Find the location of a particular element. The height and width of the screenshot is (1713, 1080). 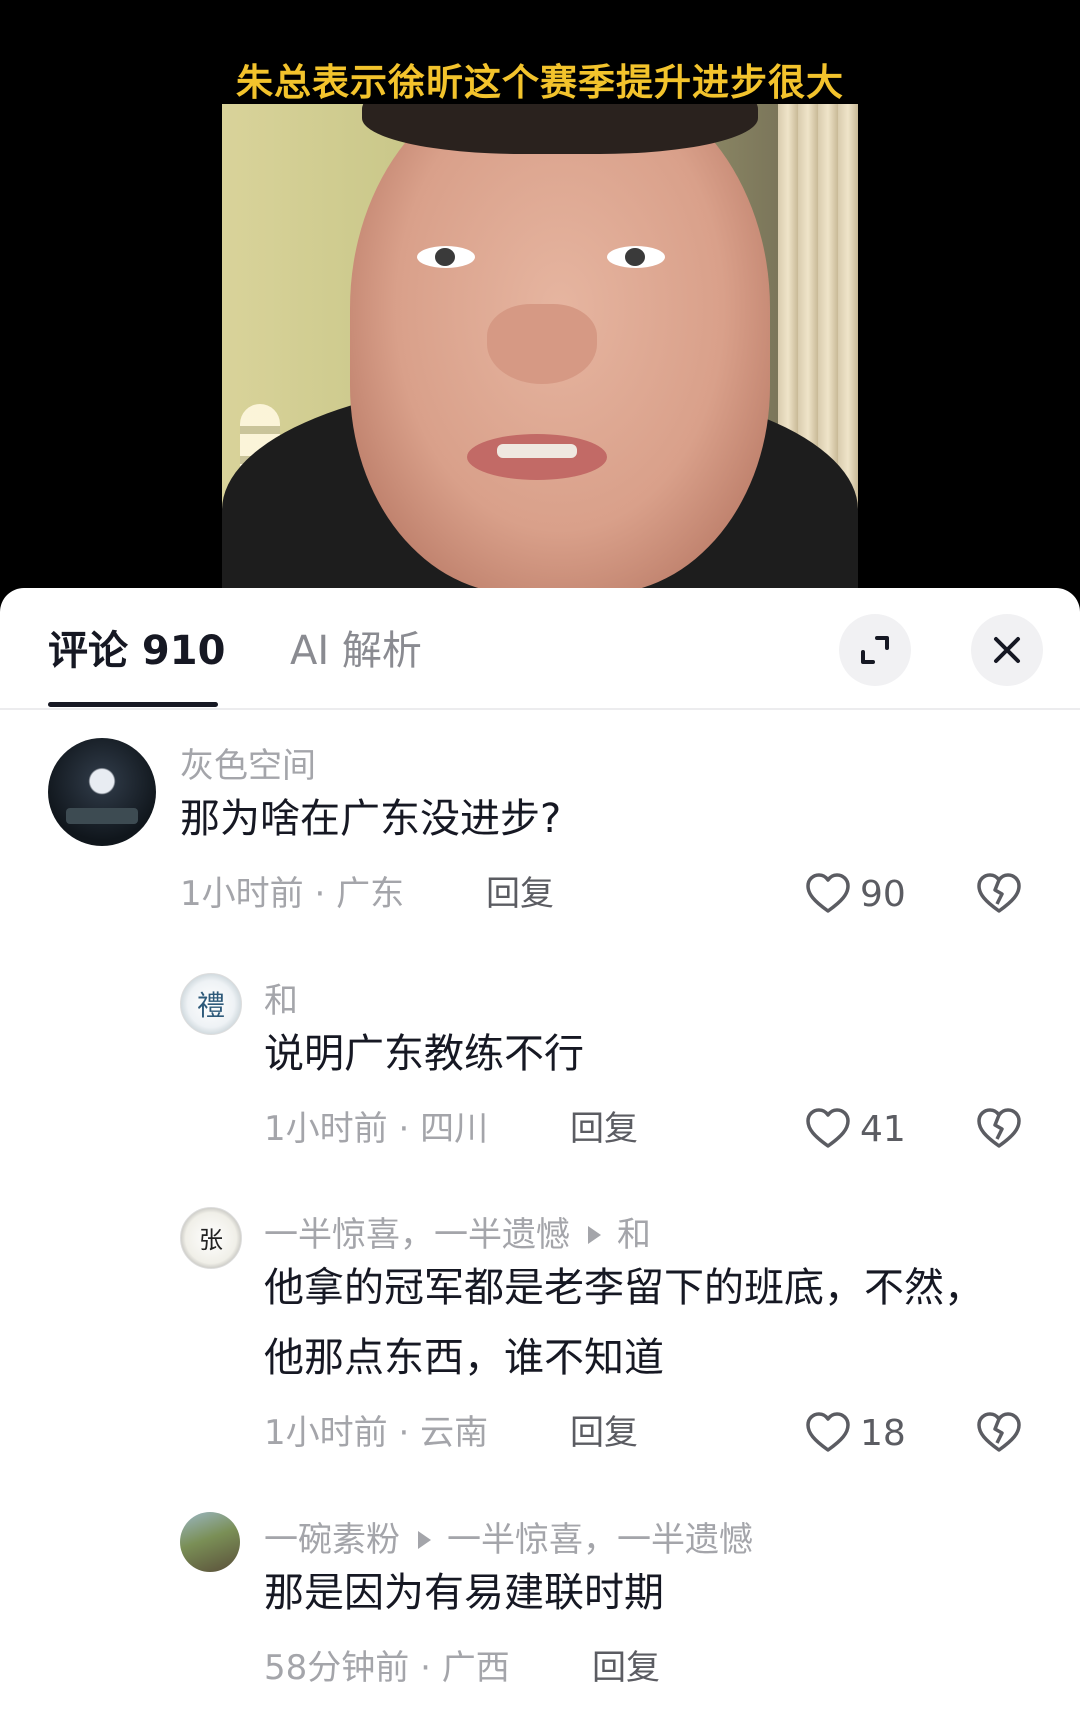

like-button: 18 is located at coordinates (855, 1433).